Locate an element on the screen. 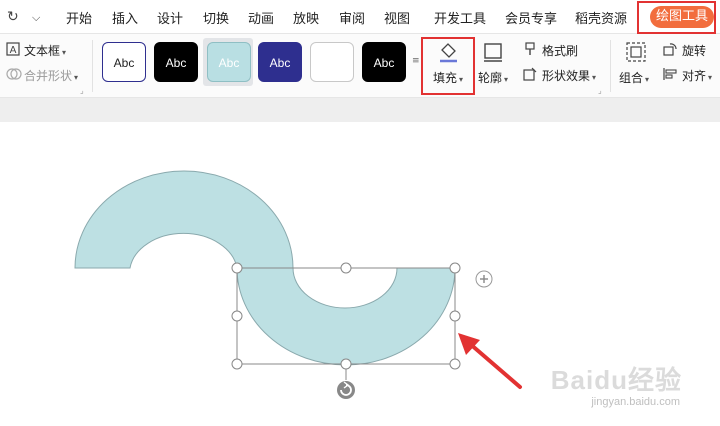 The height and width of the screenshot is (426, 720). watermark-url: jingyan.baidu.com is located at coordinates (635, 402).